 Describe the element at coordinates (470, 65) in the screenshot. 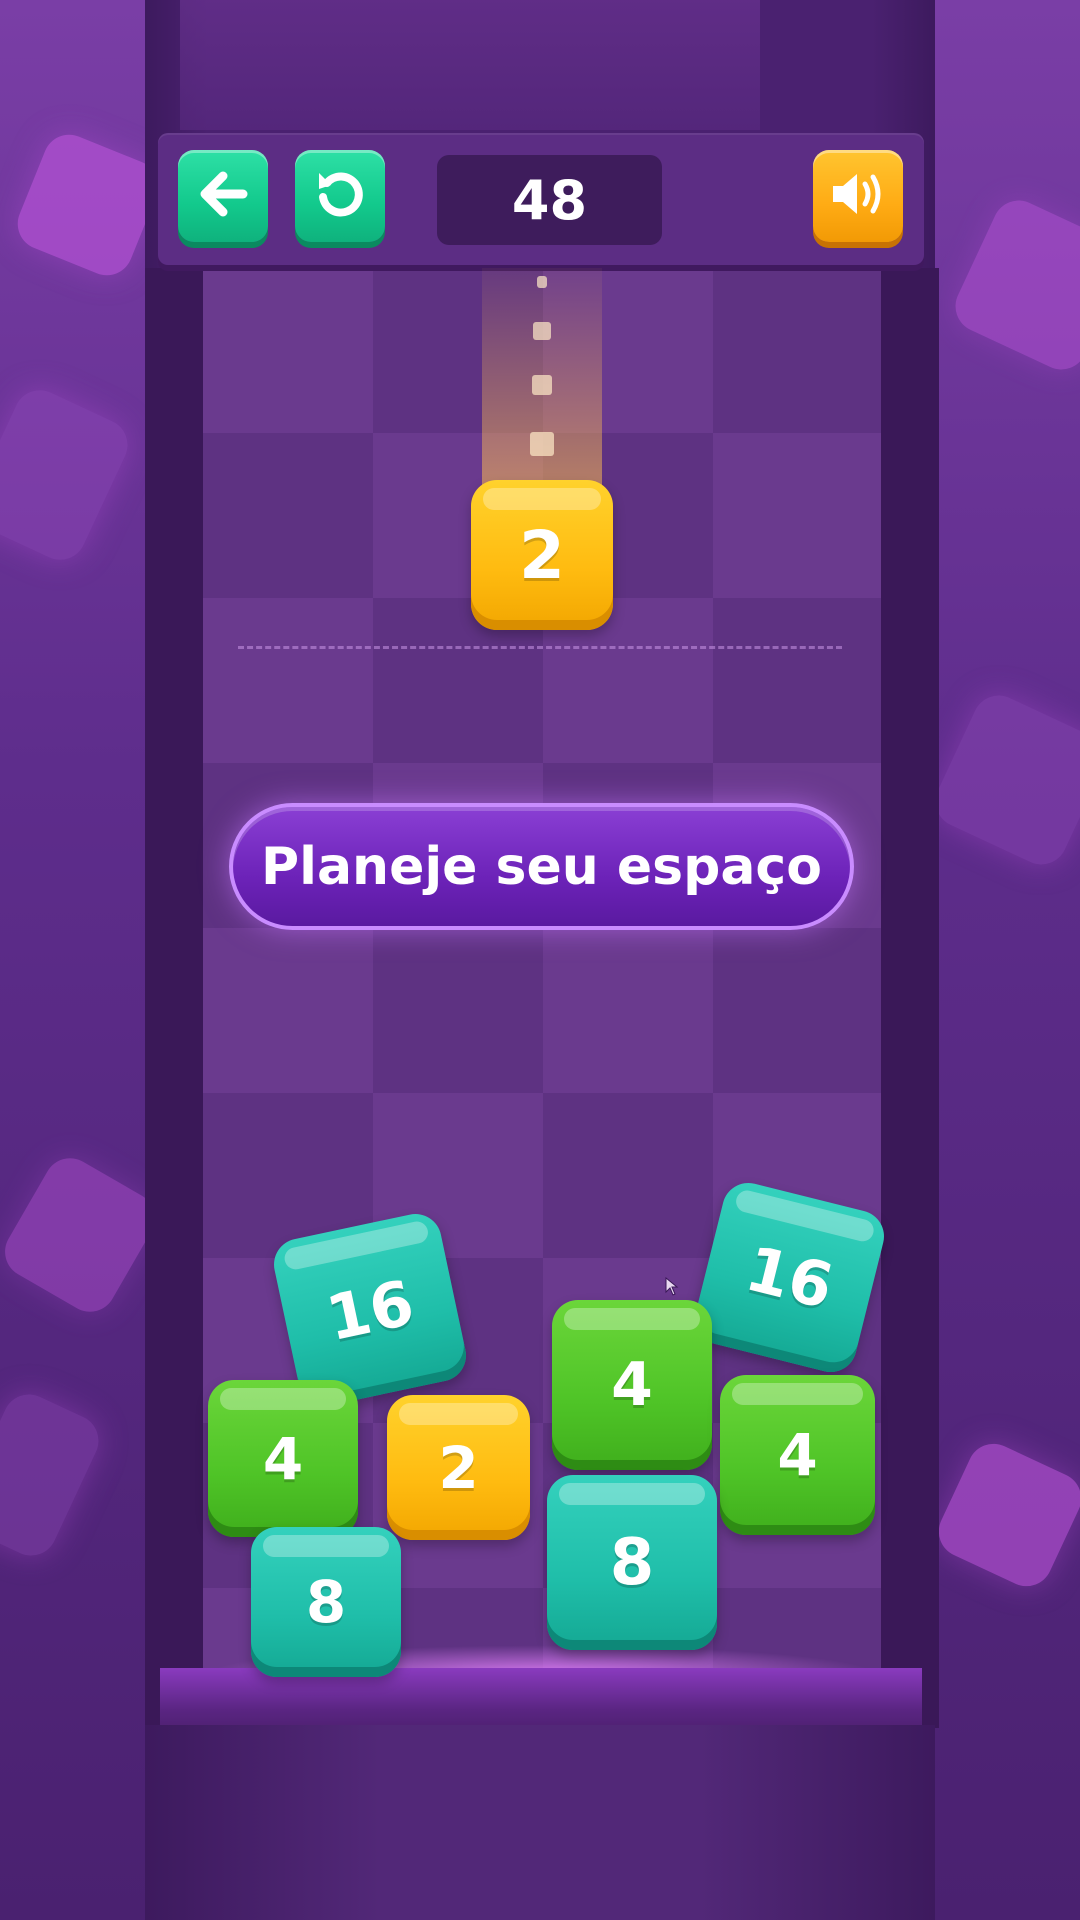

I see `column-top-glow` at that location.